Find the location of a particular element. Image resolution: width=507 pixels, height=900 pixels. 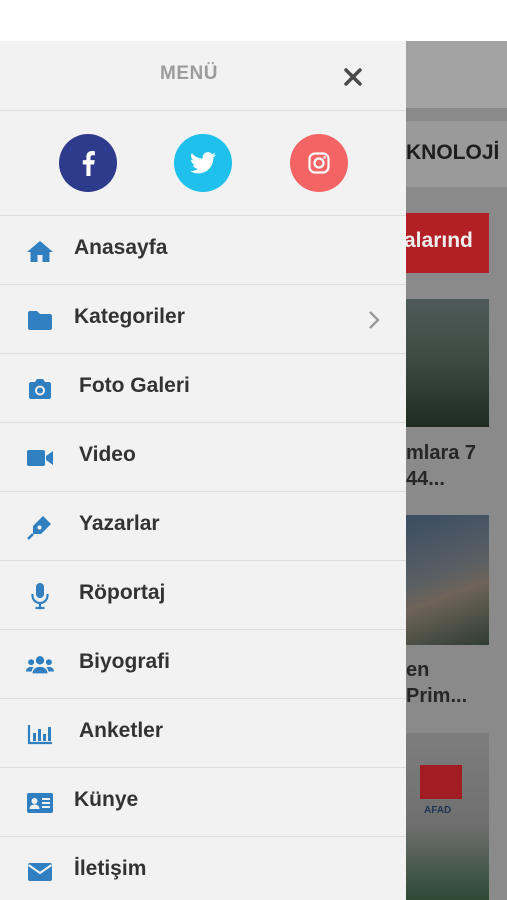

facebook-icon is located at coordinates (88, 163).